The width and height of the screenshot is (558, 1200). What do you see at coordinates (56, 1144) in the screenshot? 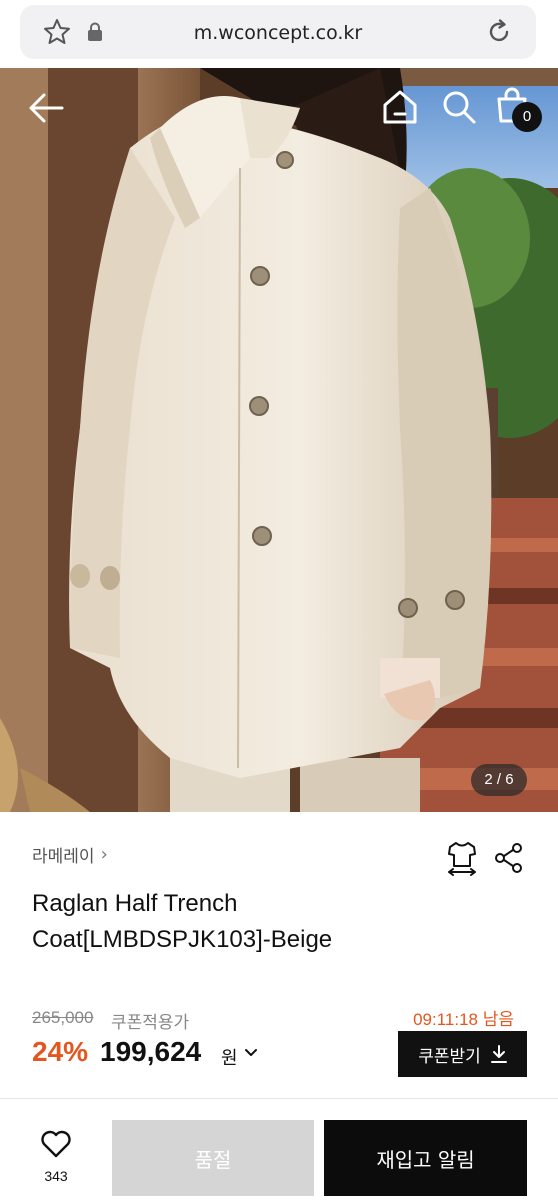
I see `heart-icon` at bounding box center [56, 1144].